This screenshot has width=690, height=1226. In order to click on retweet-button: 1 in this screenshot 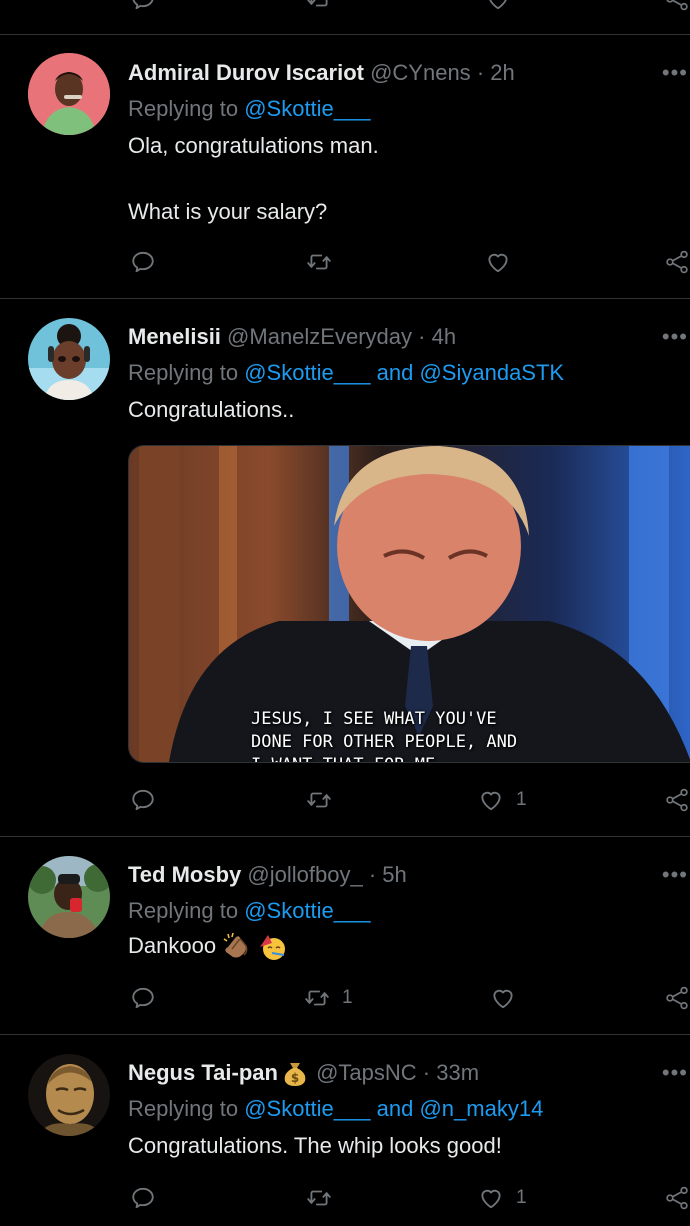, I will do `click(328, 998)`.